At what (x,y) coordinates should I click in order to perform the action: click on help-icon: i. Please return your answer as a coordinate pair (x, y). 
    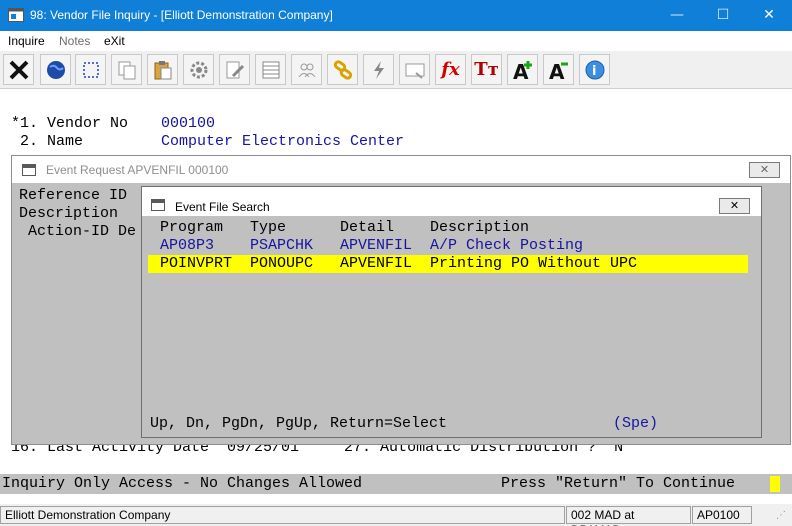
    Looking at the image, I should click on (594, 69).